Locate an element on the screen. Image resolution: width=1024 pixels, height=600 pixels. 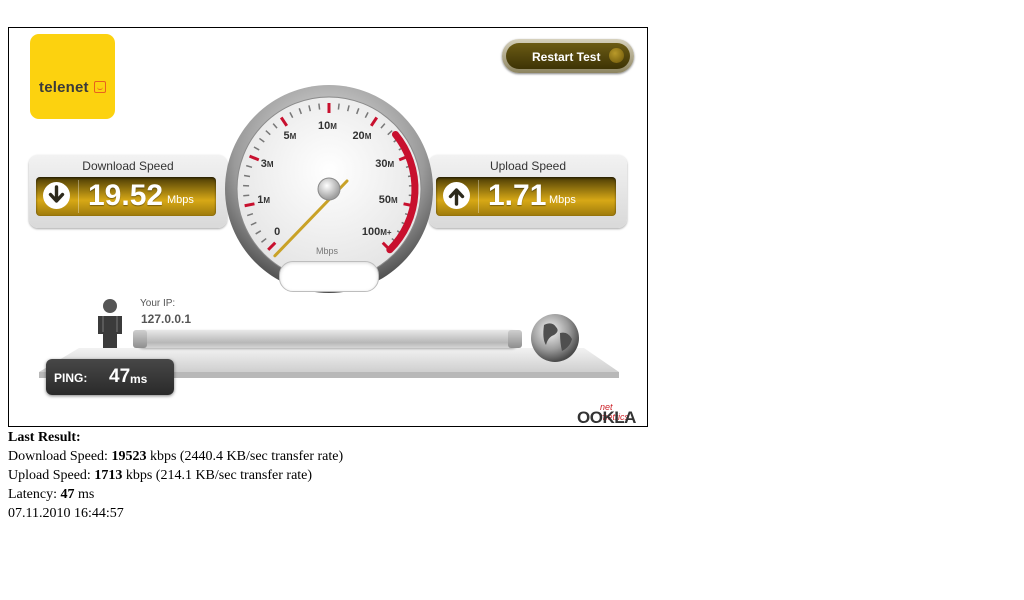
arrow-up-icon is located at coordinates (456, 195).